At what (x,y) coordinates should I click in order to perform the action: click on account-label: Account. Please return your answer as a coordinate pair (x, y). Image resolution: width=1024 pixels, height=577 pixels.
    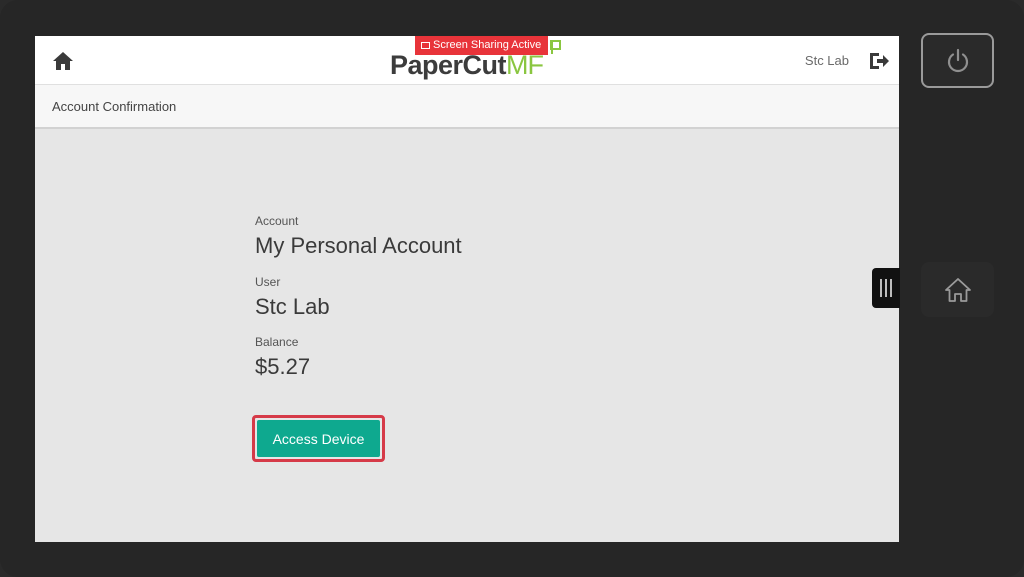
    Looking at the image, I should click on (277, 221).